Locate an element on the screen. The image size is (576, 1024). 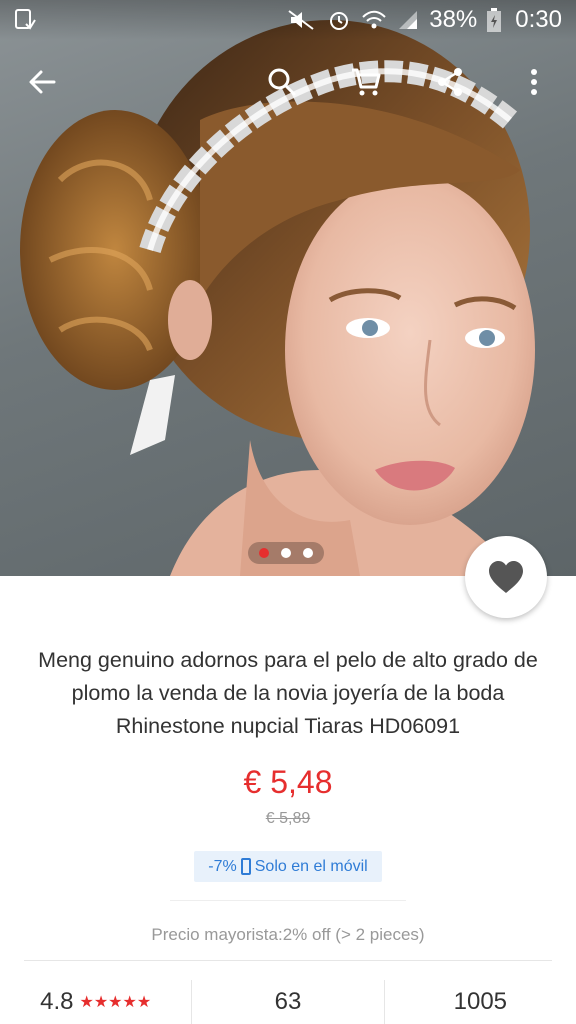
mobile-discount-badge: -7% Solo en el móvil is located at coordinates (288, 866).